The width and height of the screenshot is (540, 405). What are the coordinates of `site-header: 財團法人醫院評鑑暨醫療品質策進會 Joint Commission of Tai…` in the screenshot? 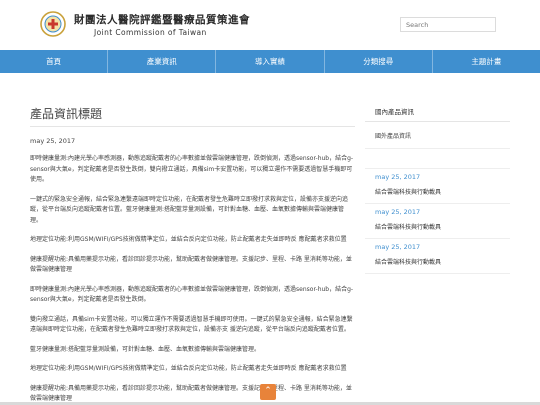 It's located at (270, 25).